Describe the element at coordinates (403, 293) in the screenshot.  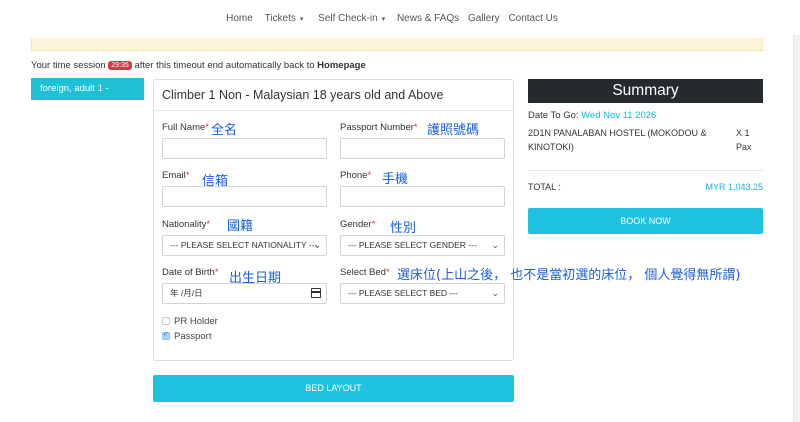
I see `select-bed-value: --- PLEASE SELECT BED ---` at that location.